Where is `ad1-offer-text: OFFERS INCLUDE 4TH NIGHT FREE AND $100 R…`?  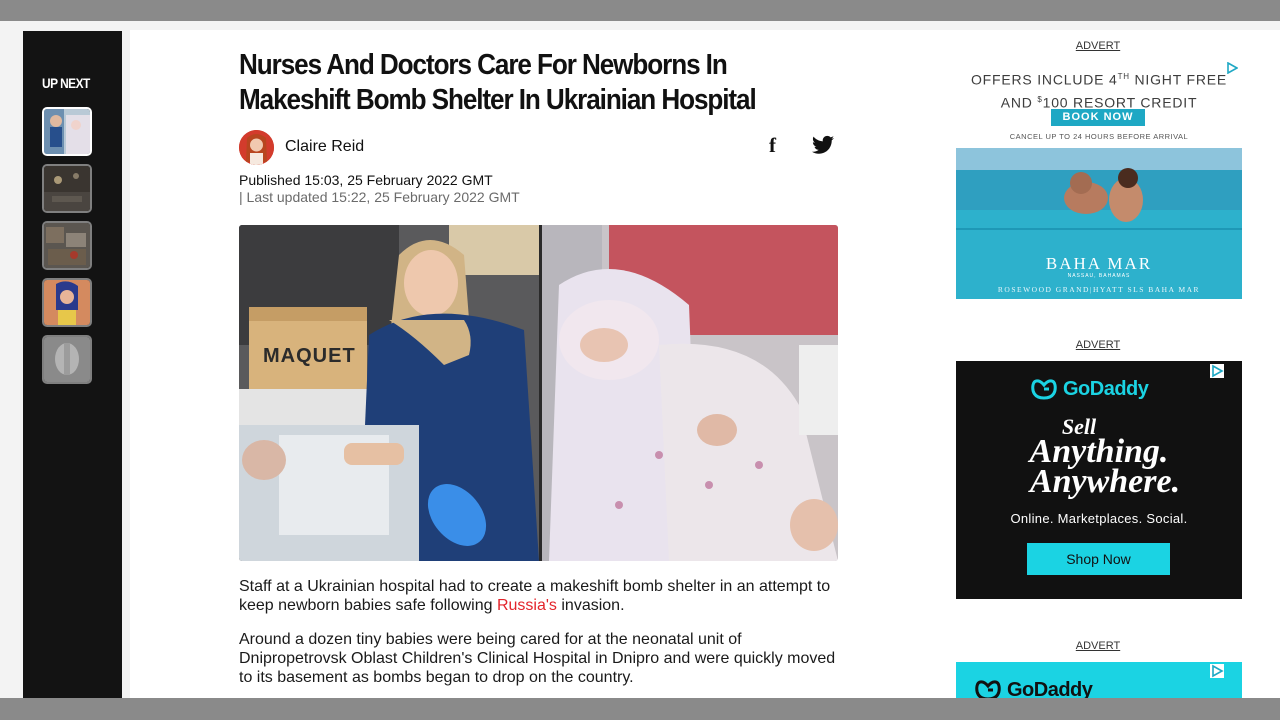 ad1-offer-text: OFFERS INCLUDE 4TH NIGHT FREE AND $100 R… is located at coordinates (1099, 89).